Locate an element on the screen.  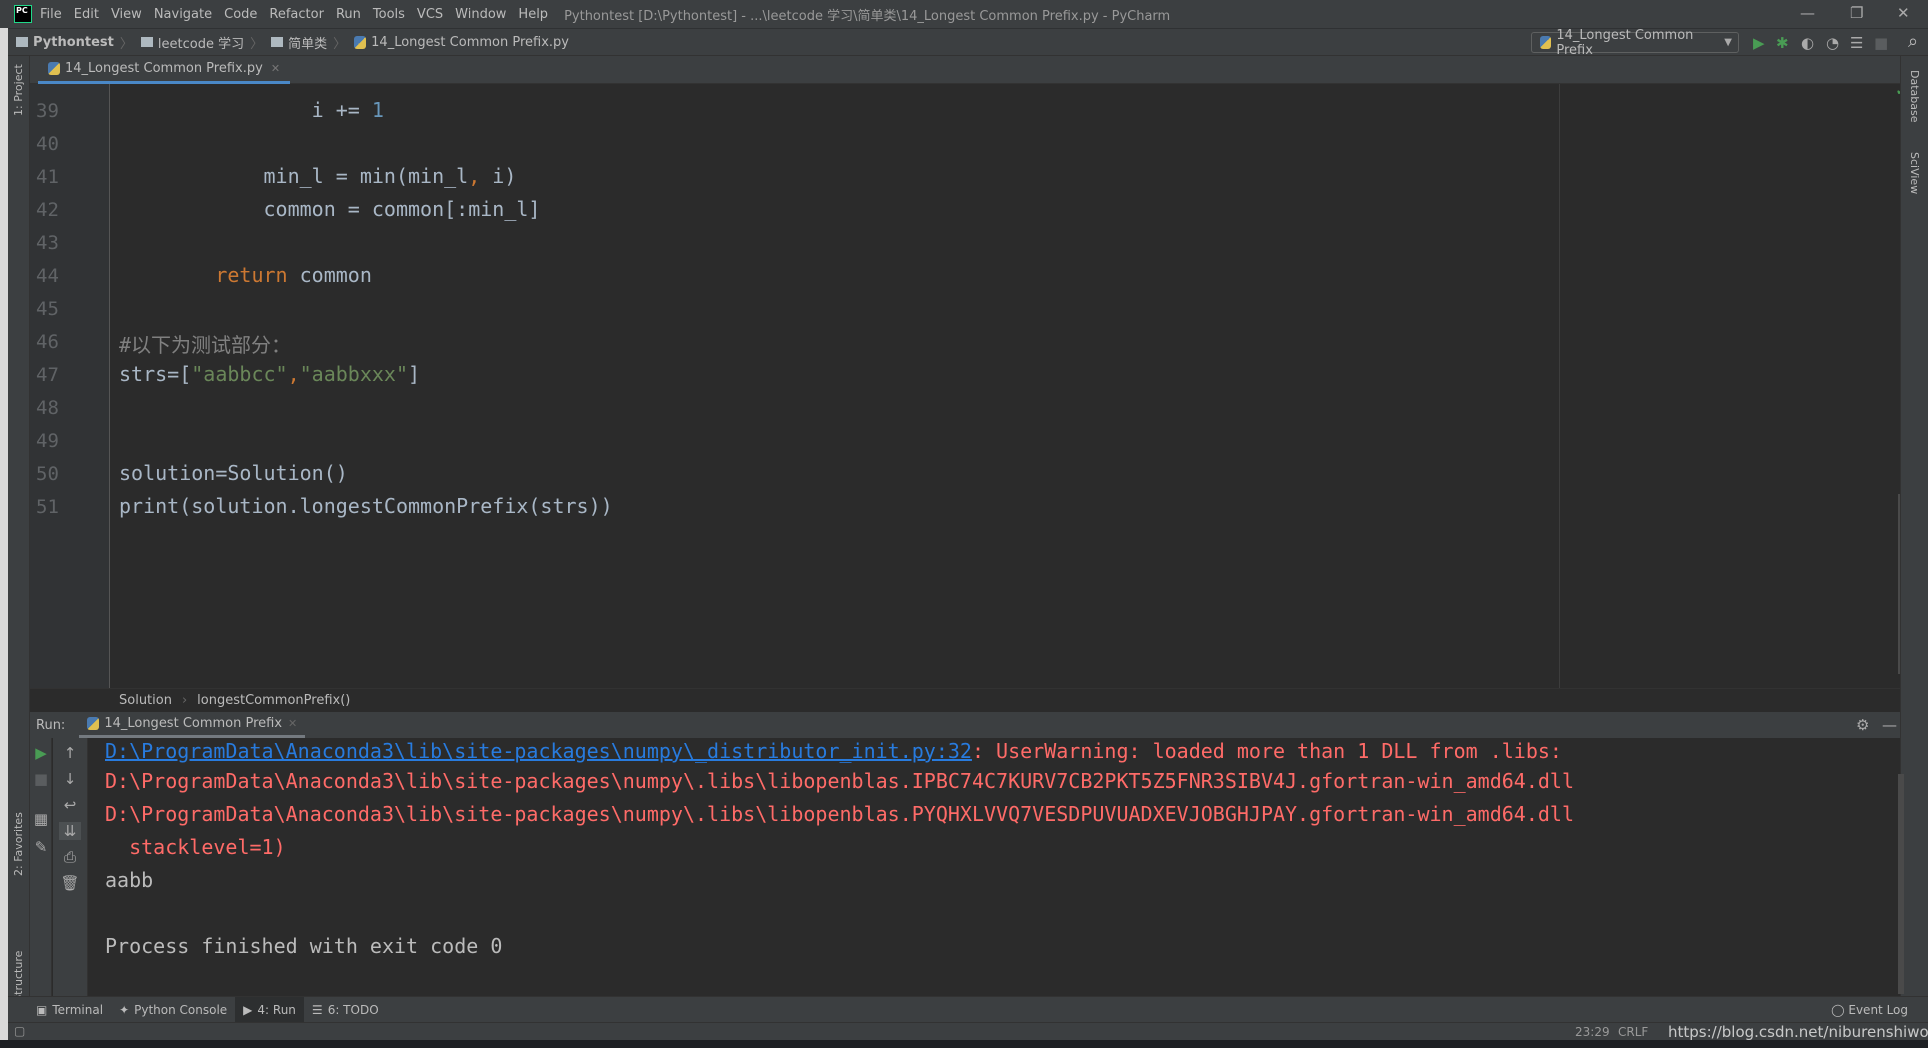
tool-window-todo: ☰ 6: TODO is located at coordinates (345, 1010).